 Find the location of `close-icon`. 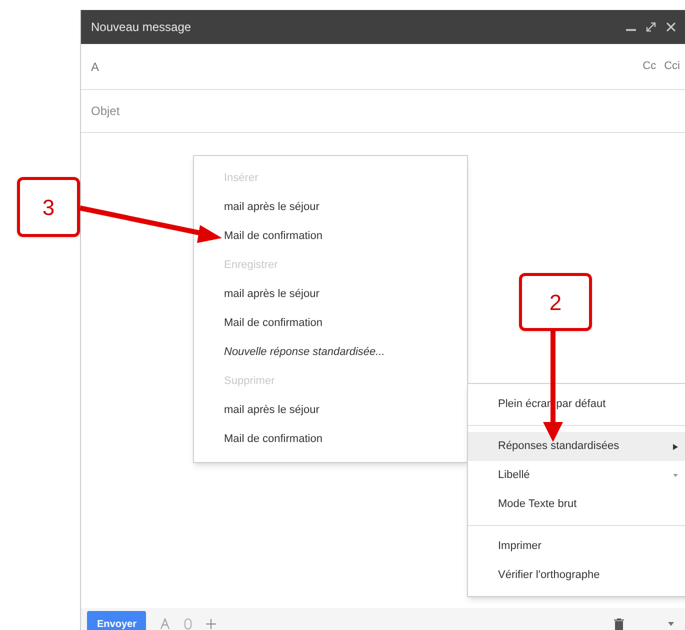

close-icon is located at coordinates (671, 27).